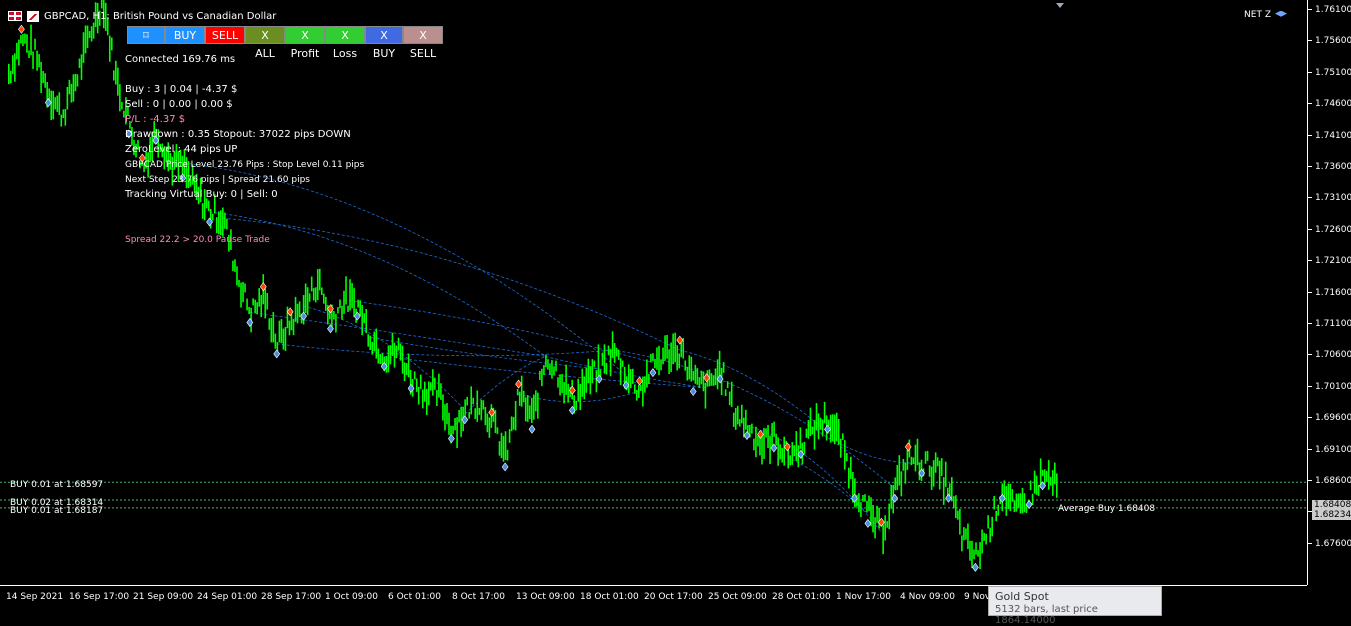  I want to click on info-pl: P/L : -4.37 $, so click(155, 119).